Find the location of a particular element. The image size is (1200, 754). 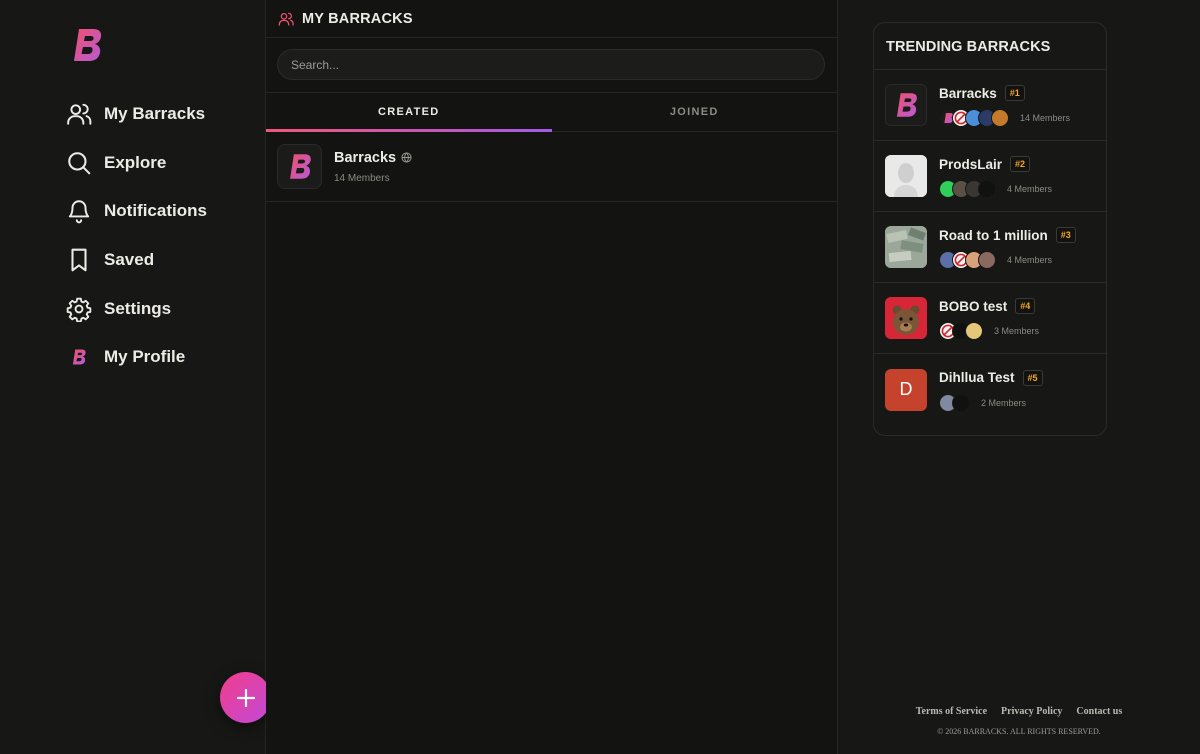

page-header: MY BARRACKS is located at coordinates (551, 19).